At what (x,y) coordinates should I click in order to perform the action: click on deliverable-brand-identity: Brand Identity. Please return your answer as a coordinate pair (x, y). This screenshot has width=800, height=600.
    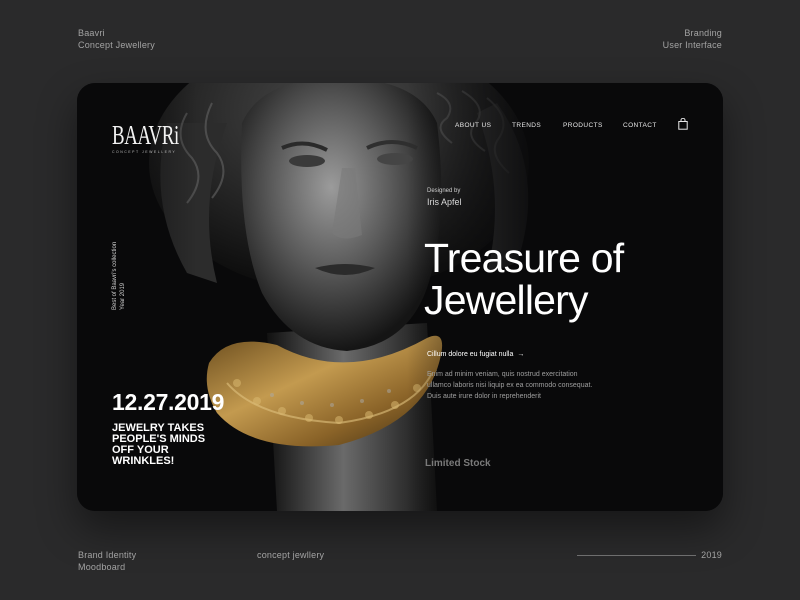
    Looking at the image, I should click on (107, 555).